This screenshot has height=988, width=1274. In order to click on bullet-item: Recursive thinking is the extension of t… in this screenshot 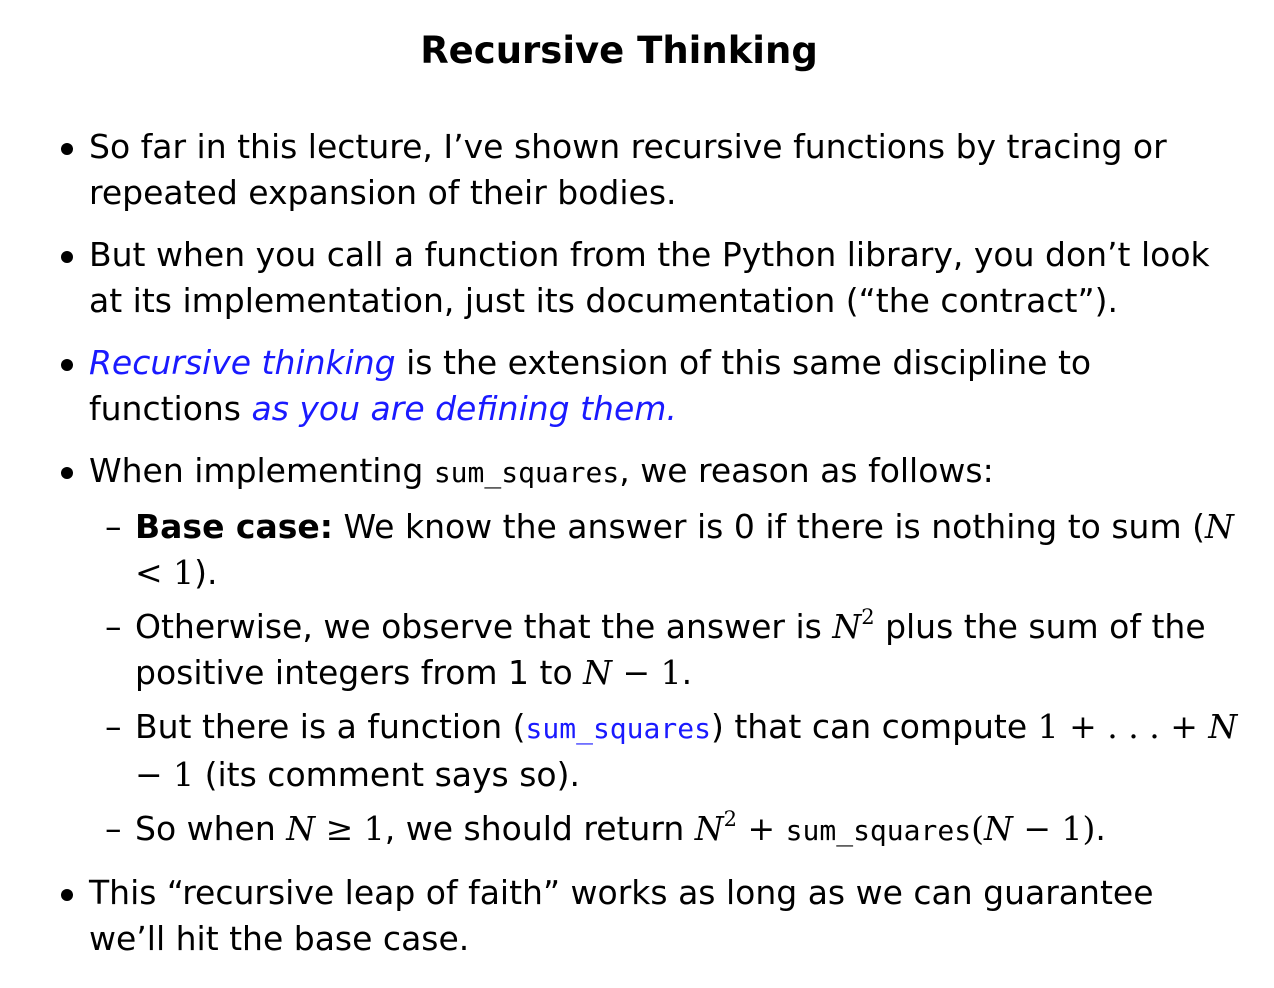, I will do `click(648, 386)`.